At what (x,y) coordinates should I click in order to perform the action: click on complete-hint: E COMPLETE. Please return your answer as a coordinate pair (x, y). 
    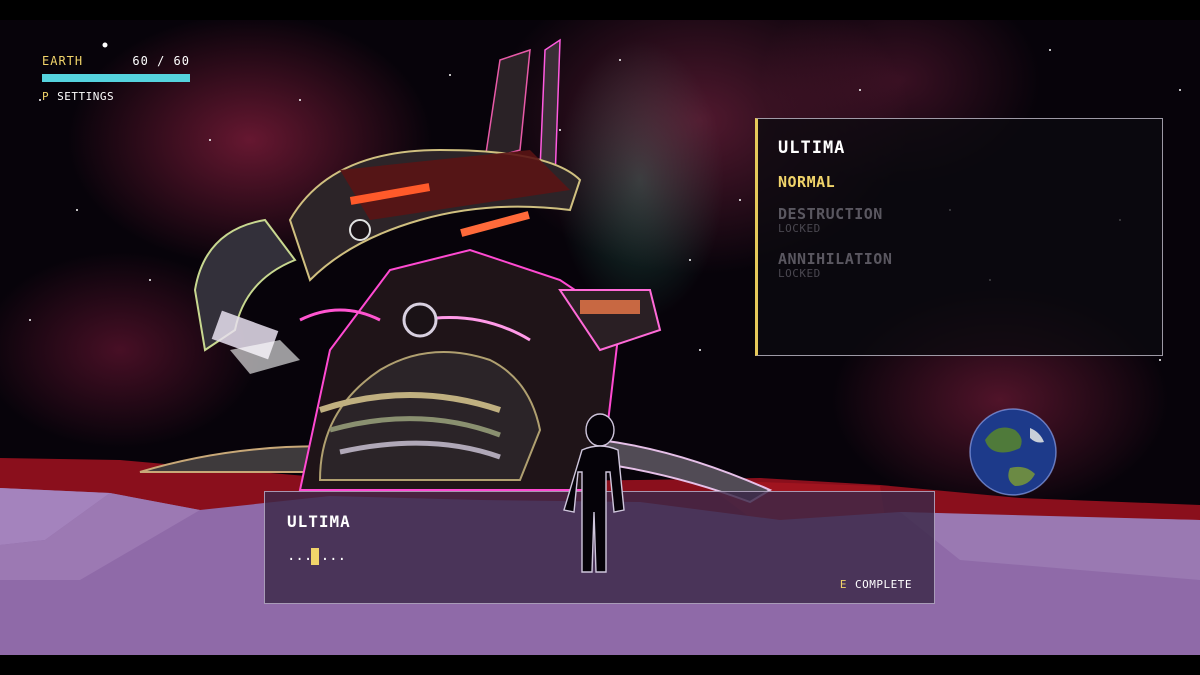
    Looking at the image, I should click on (876, 584).